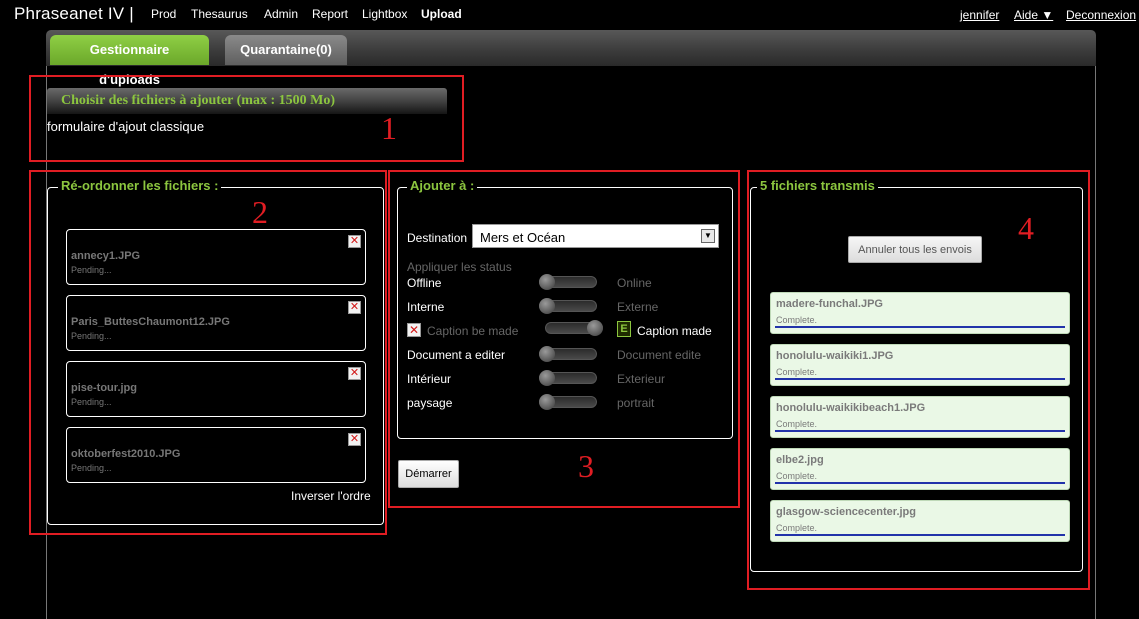  What do you see at coordinates (140, 185) in the screenshot?
I see `reorder-legend: Ré-ordonner les fichiers :` at bounding box center [140, 185].